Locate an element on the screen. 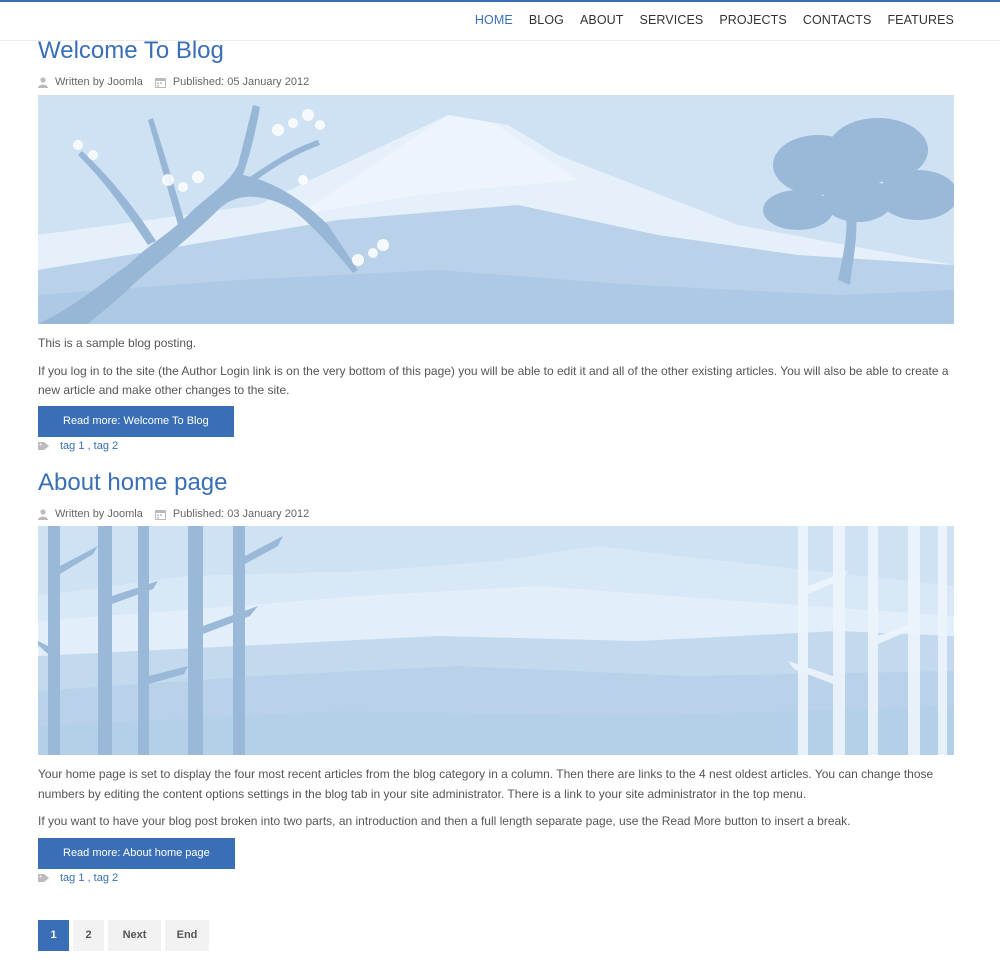 This screenshot has height=963, width=1000. read-more-button: Read more: About home page is located at coordinates (136, 853).